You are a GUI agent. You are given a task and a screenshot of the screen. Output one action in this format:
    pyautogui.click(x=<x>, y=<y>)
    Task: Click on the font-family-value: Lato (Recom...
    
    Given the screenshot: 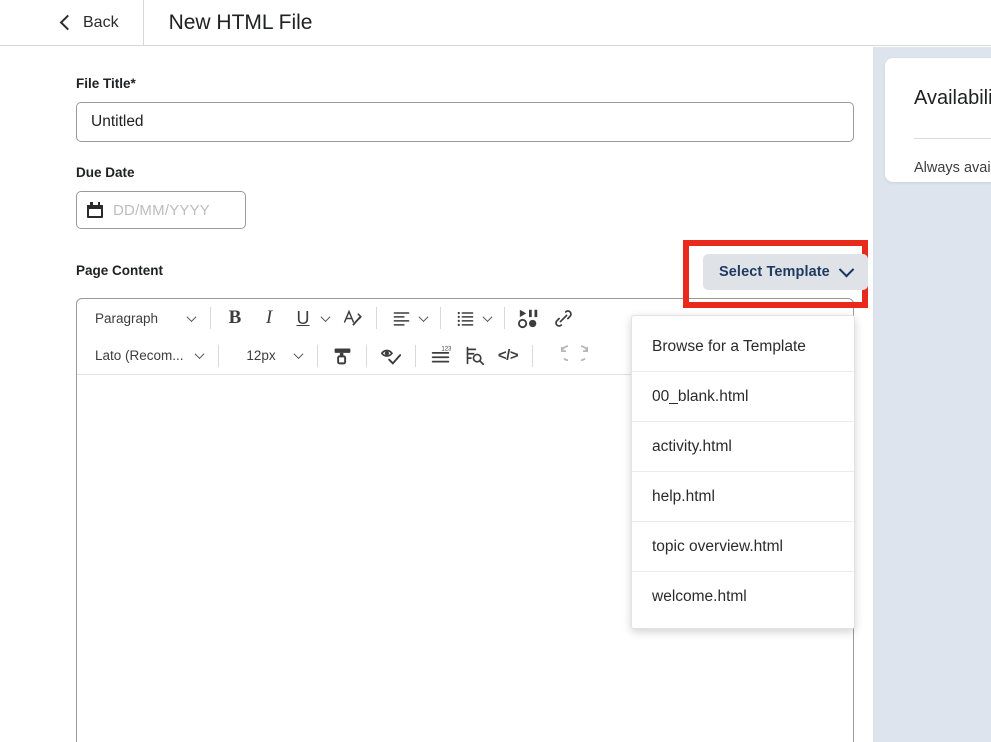 What is the action you would take?
    pyautogui.click(x=139, y=355)
    